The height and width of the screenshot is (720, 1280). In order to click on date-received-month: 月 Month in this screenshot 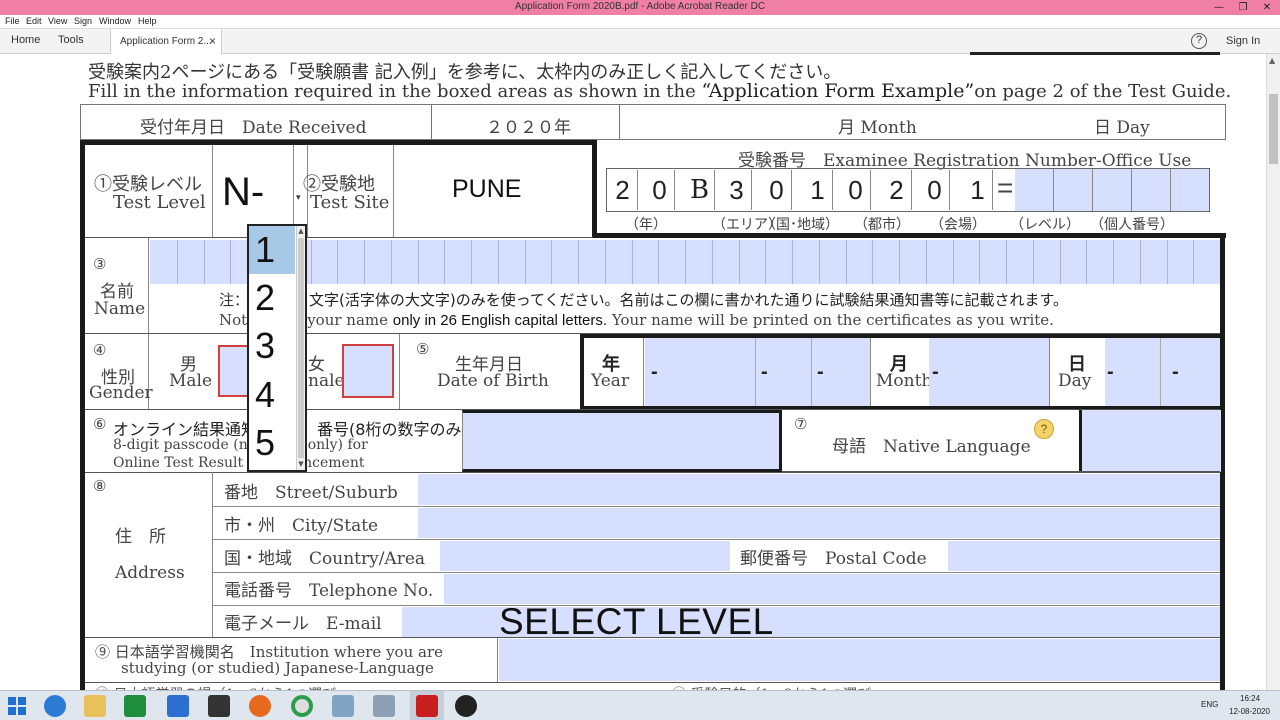, I will do `click(877, 128)`.